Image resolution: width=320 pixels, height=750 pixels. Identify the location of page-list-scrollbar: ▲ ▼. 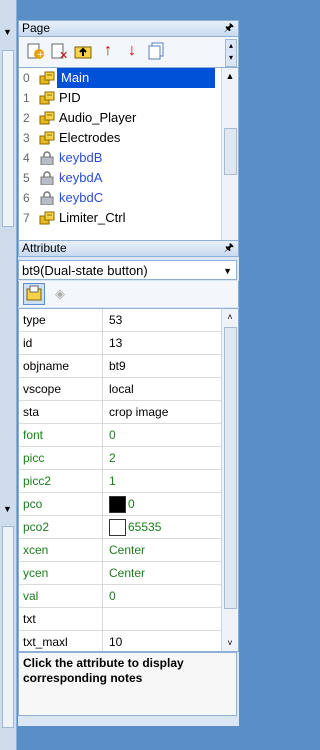
(229, 160).